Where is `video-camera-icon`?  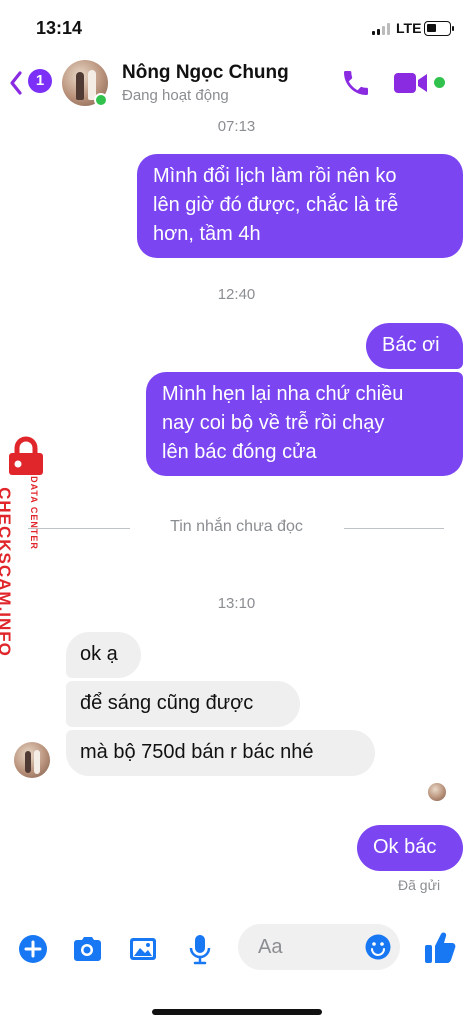 video-camera-icon is located at coordinates (410, 83).